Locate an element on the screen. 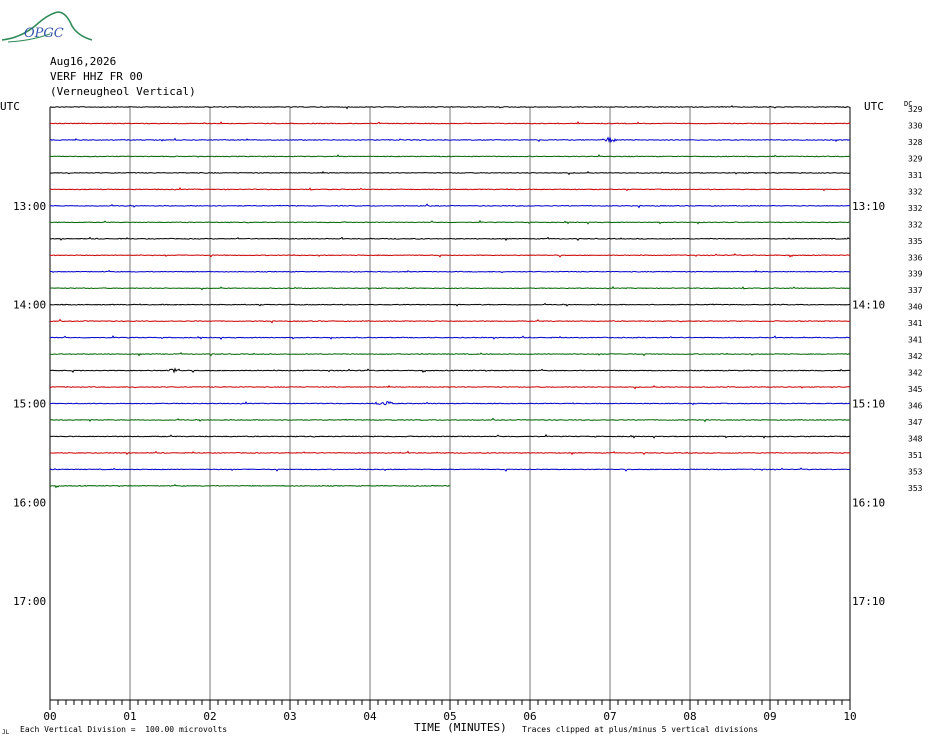  corner-mark: JL is located at coordinates (6, 732).